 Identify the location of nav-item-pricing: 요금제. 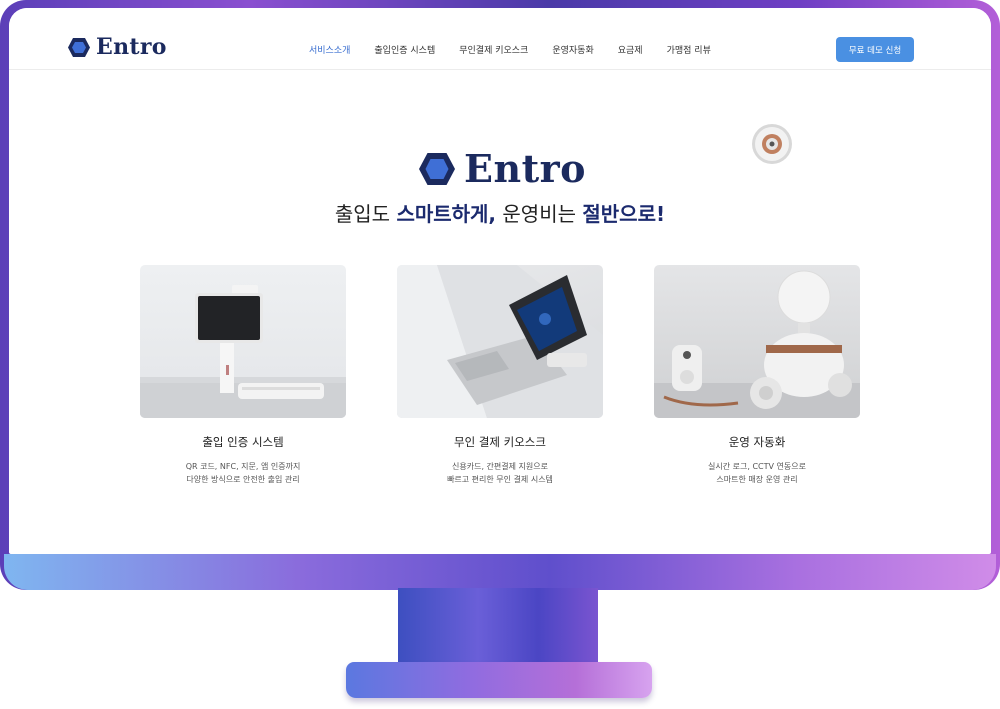
(630, 49).